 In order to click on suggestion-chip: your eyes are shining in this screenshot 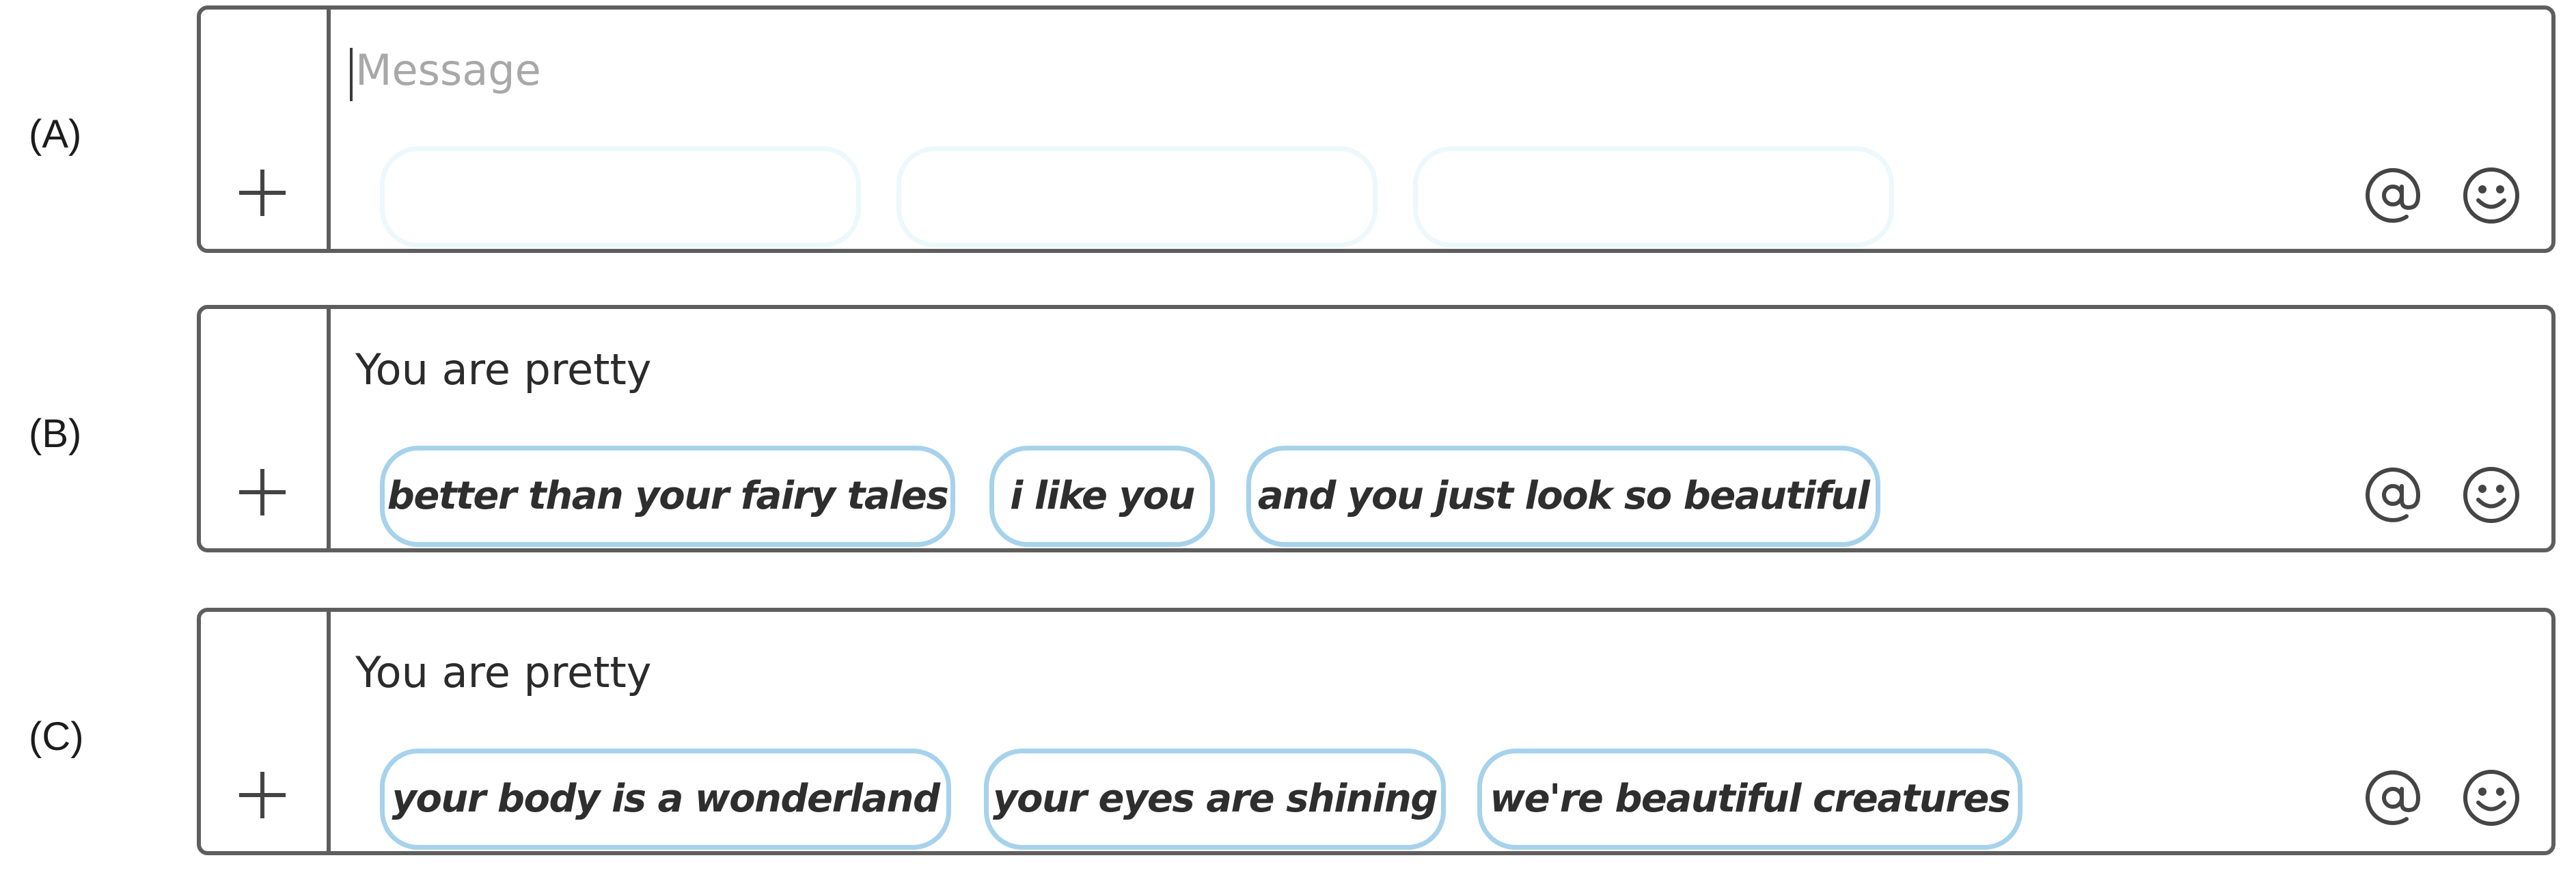, I will do `click(1215, 799)`.